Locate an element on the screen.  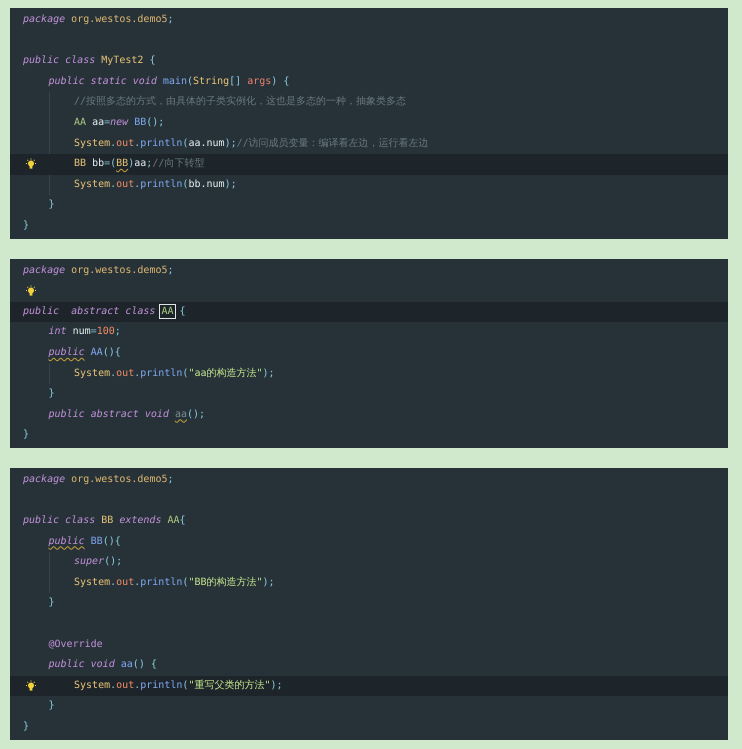
code-line: public class BB extends AA{ is located at coordinates (104, 520).